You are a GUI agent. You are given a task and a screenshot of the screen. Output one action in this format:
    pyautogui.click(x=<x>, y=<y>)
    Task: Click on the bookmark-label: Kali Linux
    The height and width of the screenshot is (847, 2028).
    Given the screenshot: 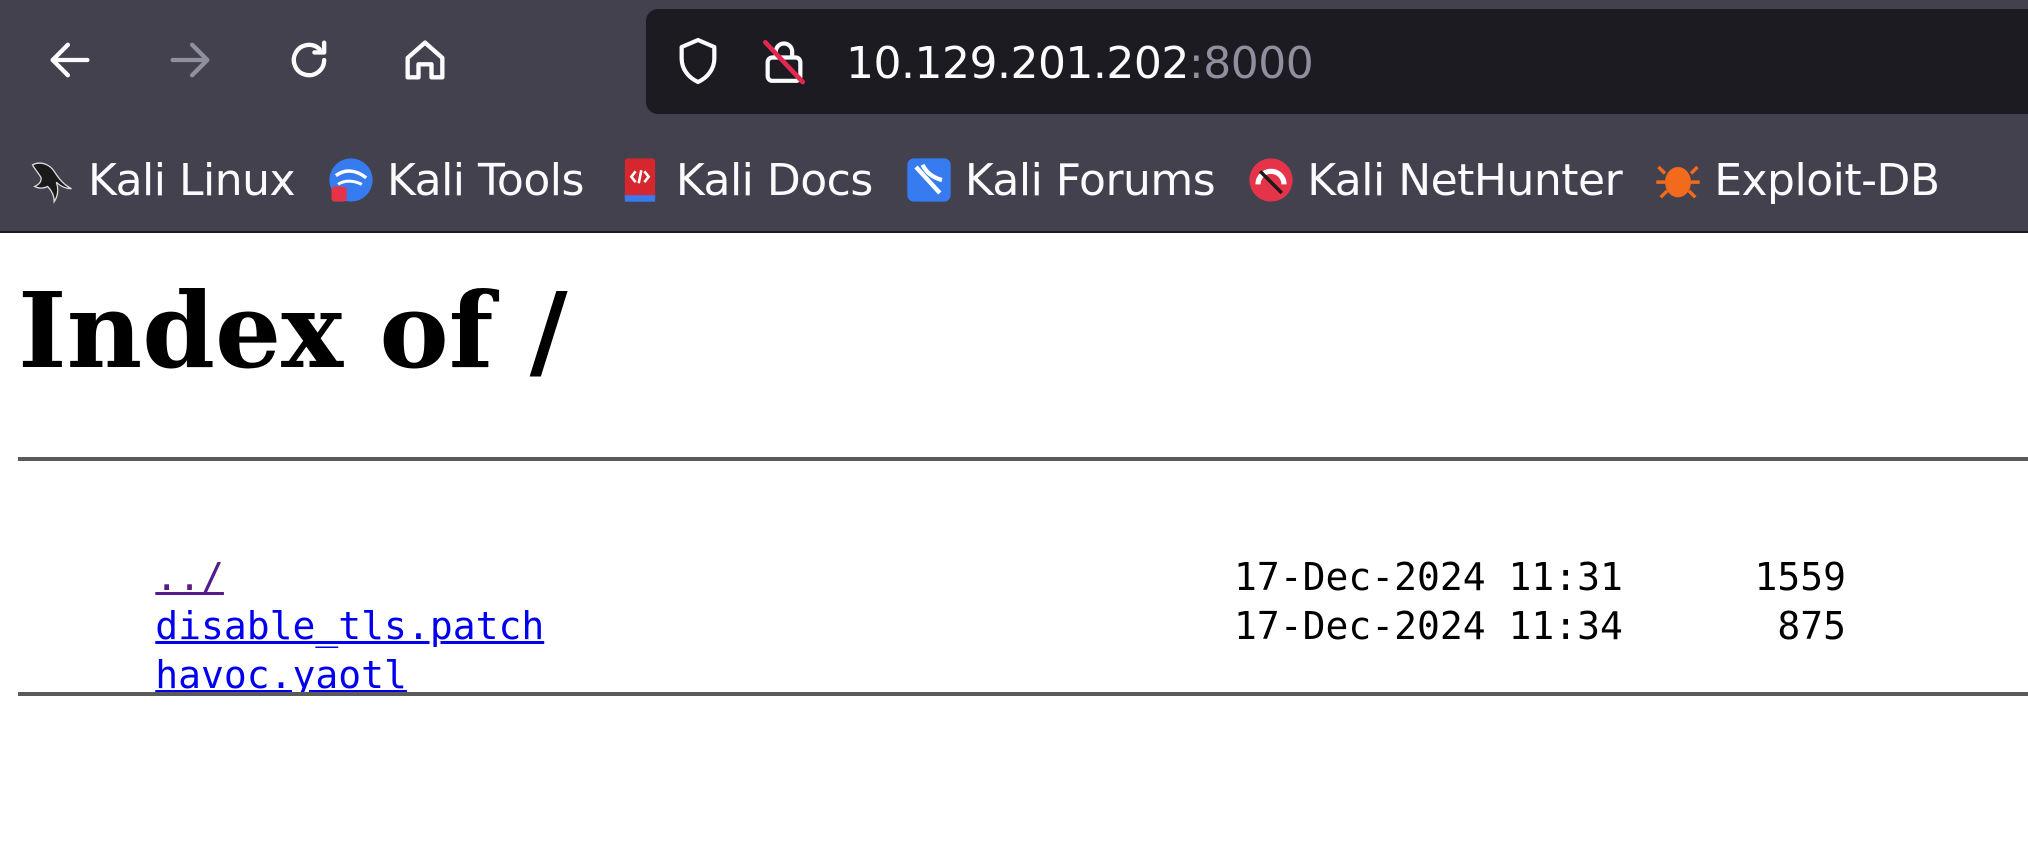 What is the action you would take?
    pyautogui.click(x=192, y=180)
    